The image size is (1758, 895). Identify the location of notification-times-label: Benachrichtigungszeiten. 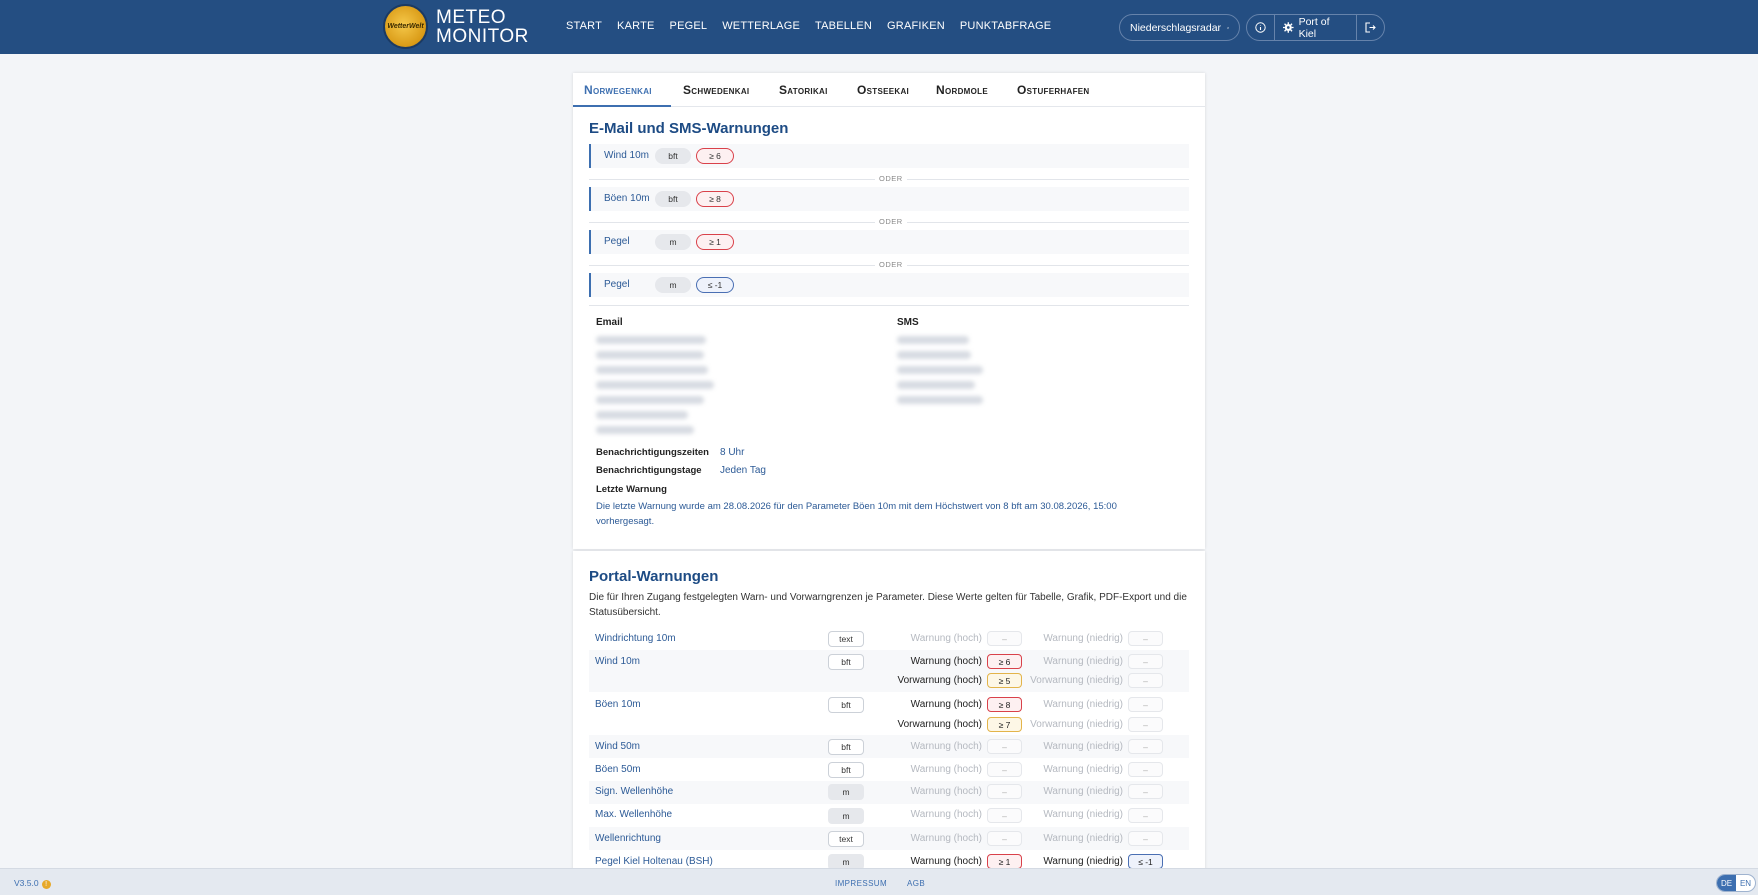
(652, 452).